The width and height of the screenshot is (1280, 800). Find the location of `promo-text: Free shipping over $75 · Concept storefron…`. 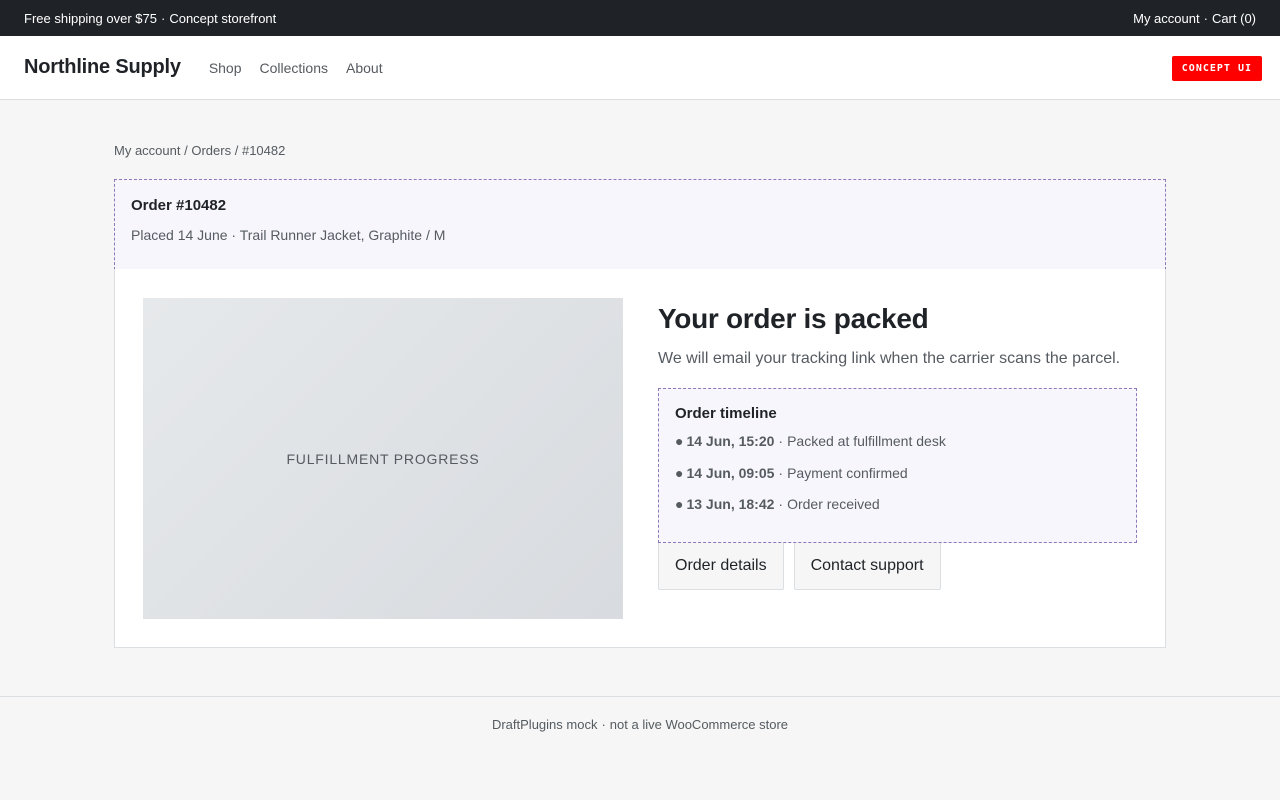

promo-text: Free shipping over $75 · Concept storefron… is located at coordinates (150, 18).